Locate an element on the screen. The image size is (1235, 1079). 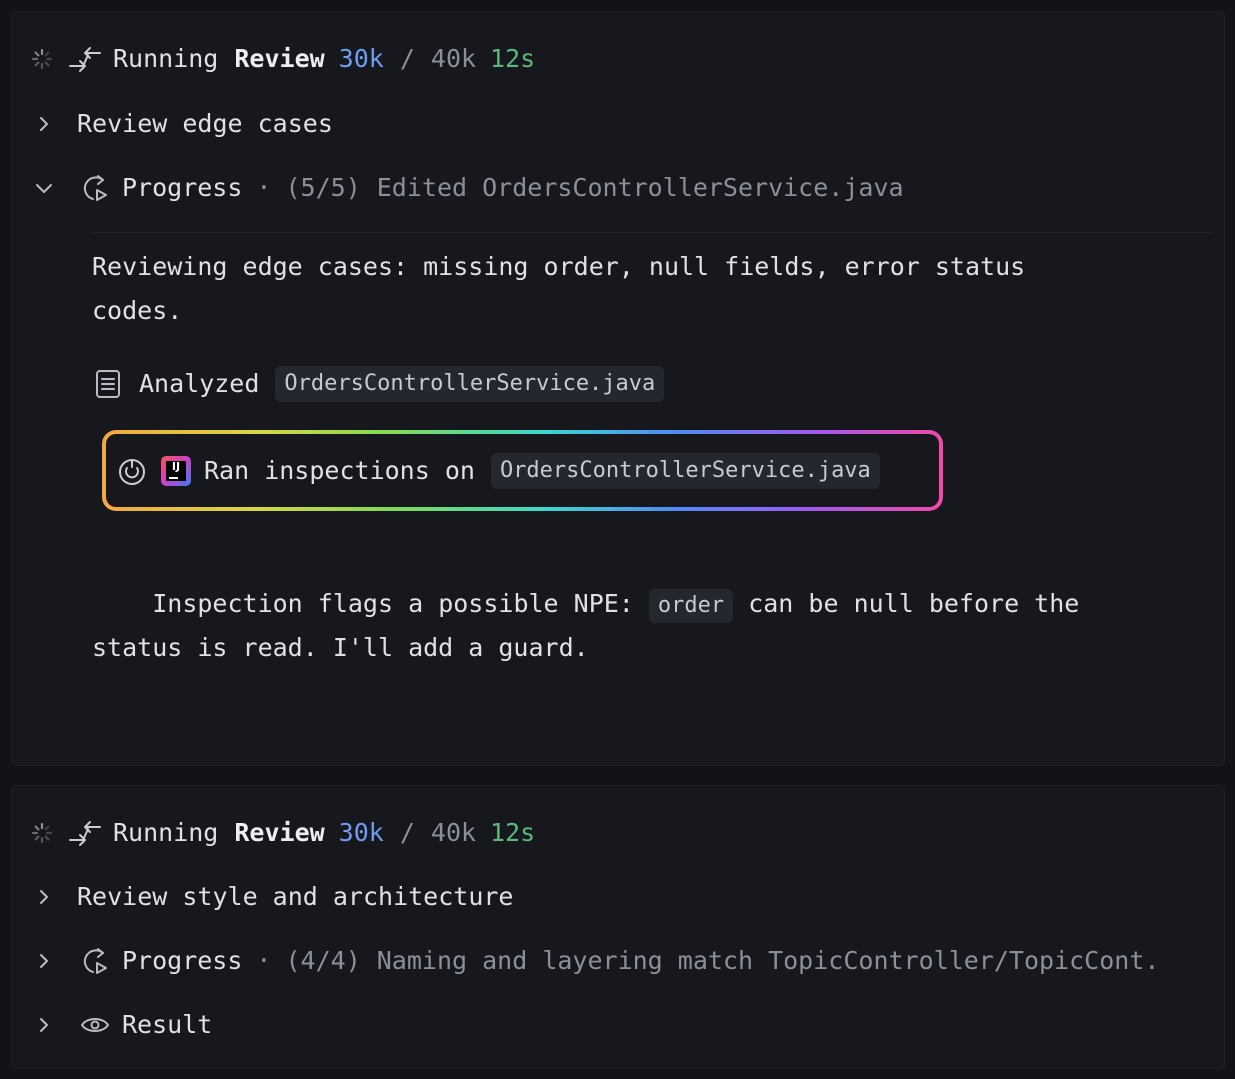
task-row: Review style and architecture is located at coordinates (273, 897).